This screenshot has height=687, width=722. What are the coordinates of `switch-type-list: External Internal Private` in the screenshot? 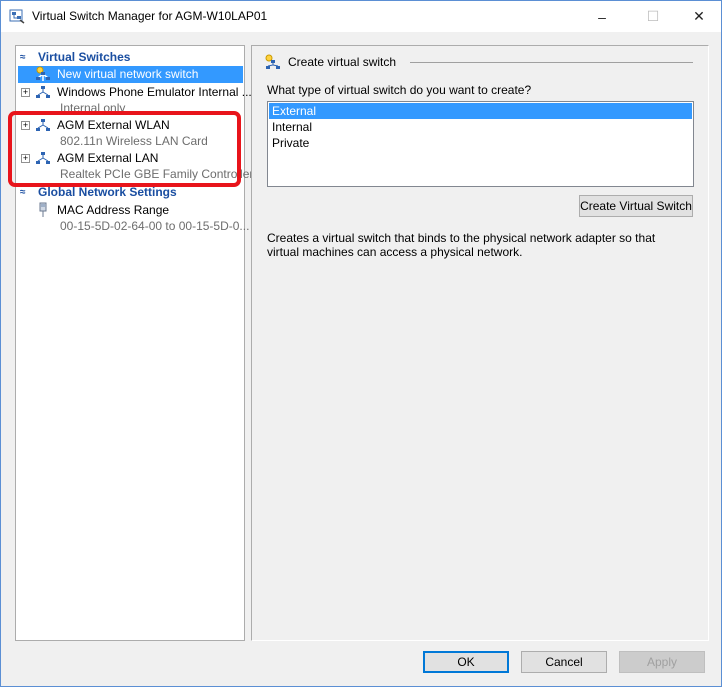 It's located at (480, 144).